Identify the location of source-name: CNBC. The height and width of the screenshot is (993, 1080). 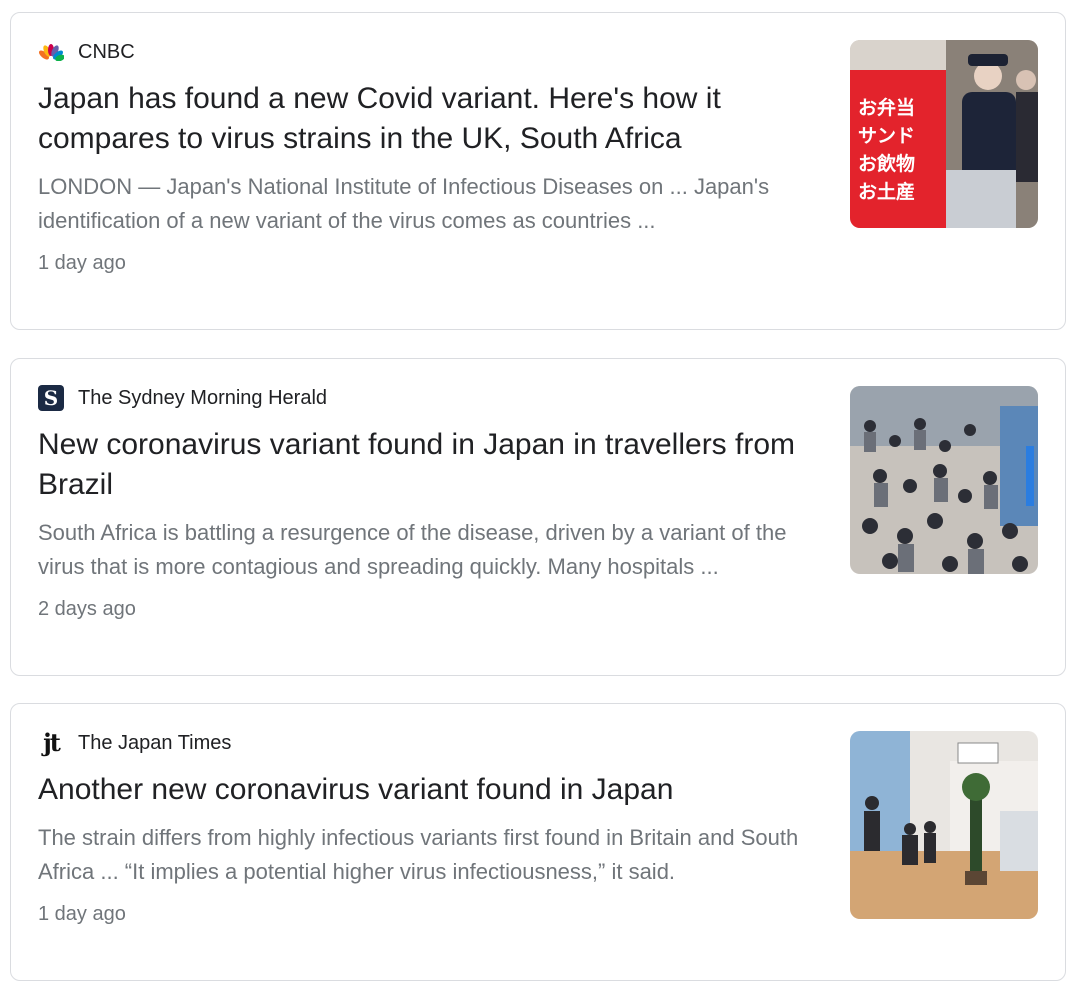
(106, 52).